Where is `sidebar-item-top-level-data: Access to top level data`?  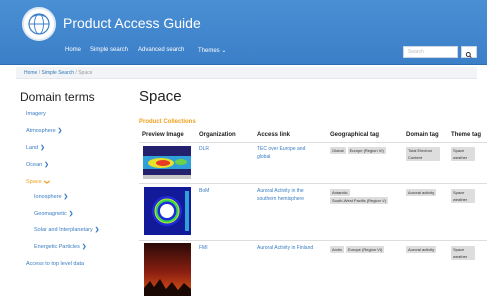
sidebar-item-top-level-data: Access to top level data is located at coordinates (55, 264).